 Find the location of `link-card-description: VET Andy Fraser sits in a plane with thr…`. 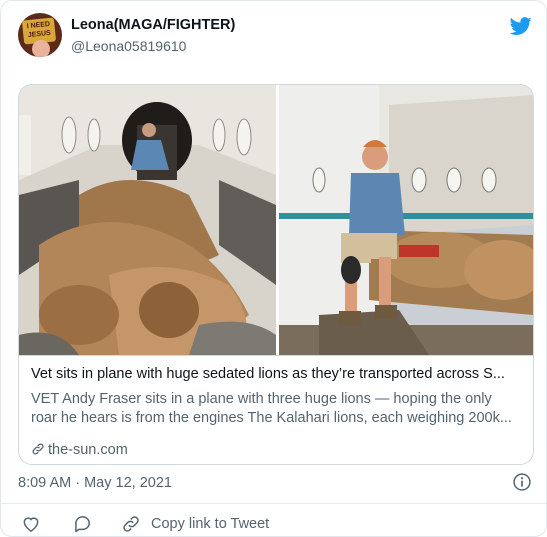

link-card-description: VET Andy Fraser sits in a plane with thr… is located at coordinates (277, 409).